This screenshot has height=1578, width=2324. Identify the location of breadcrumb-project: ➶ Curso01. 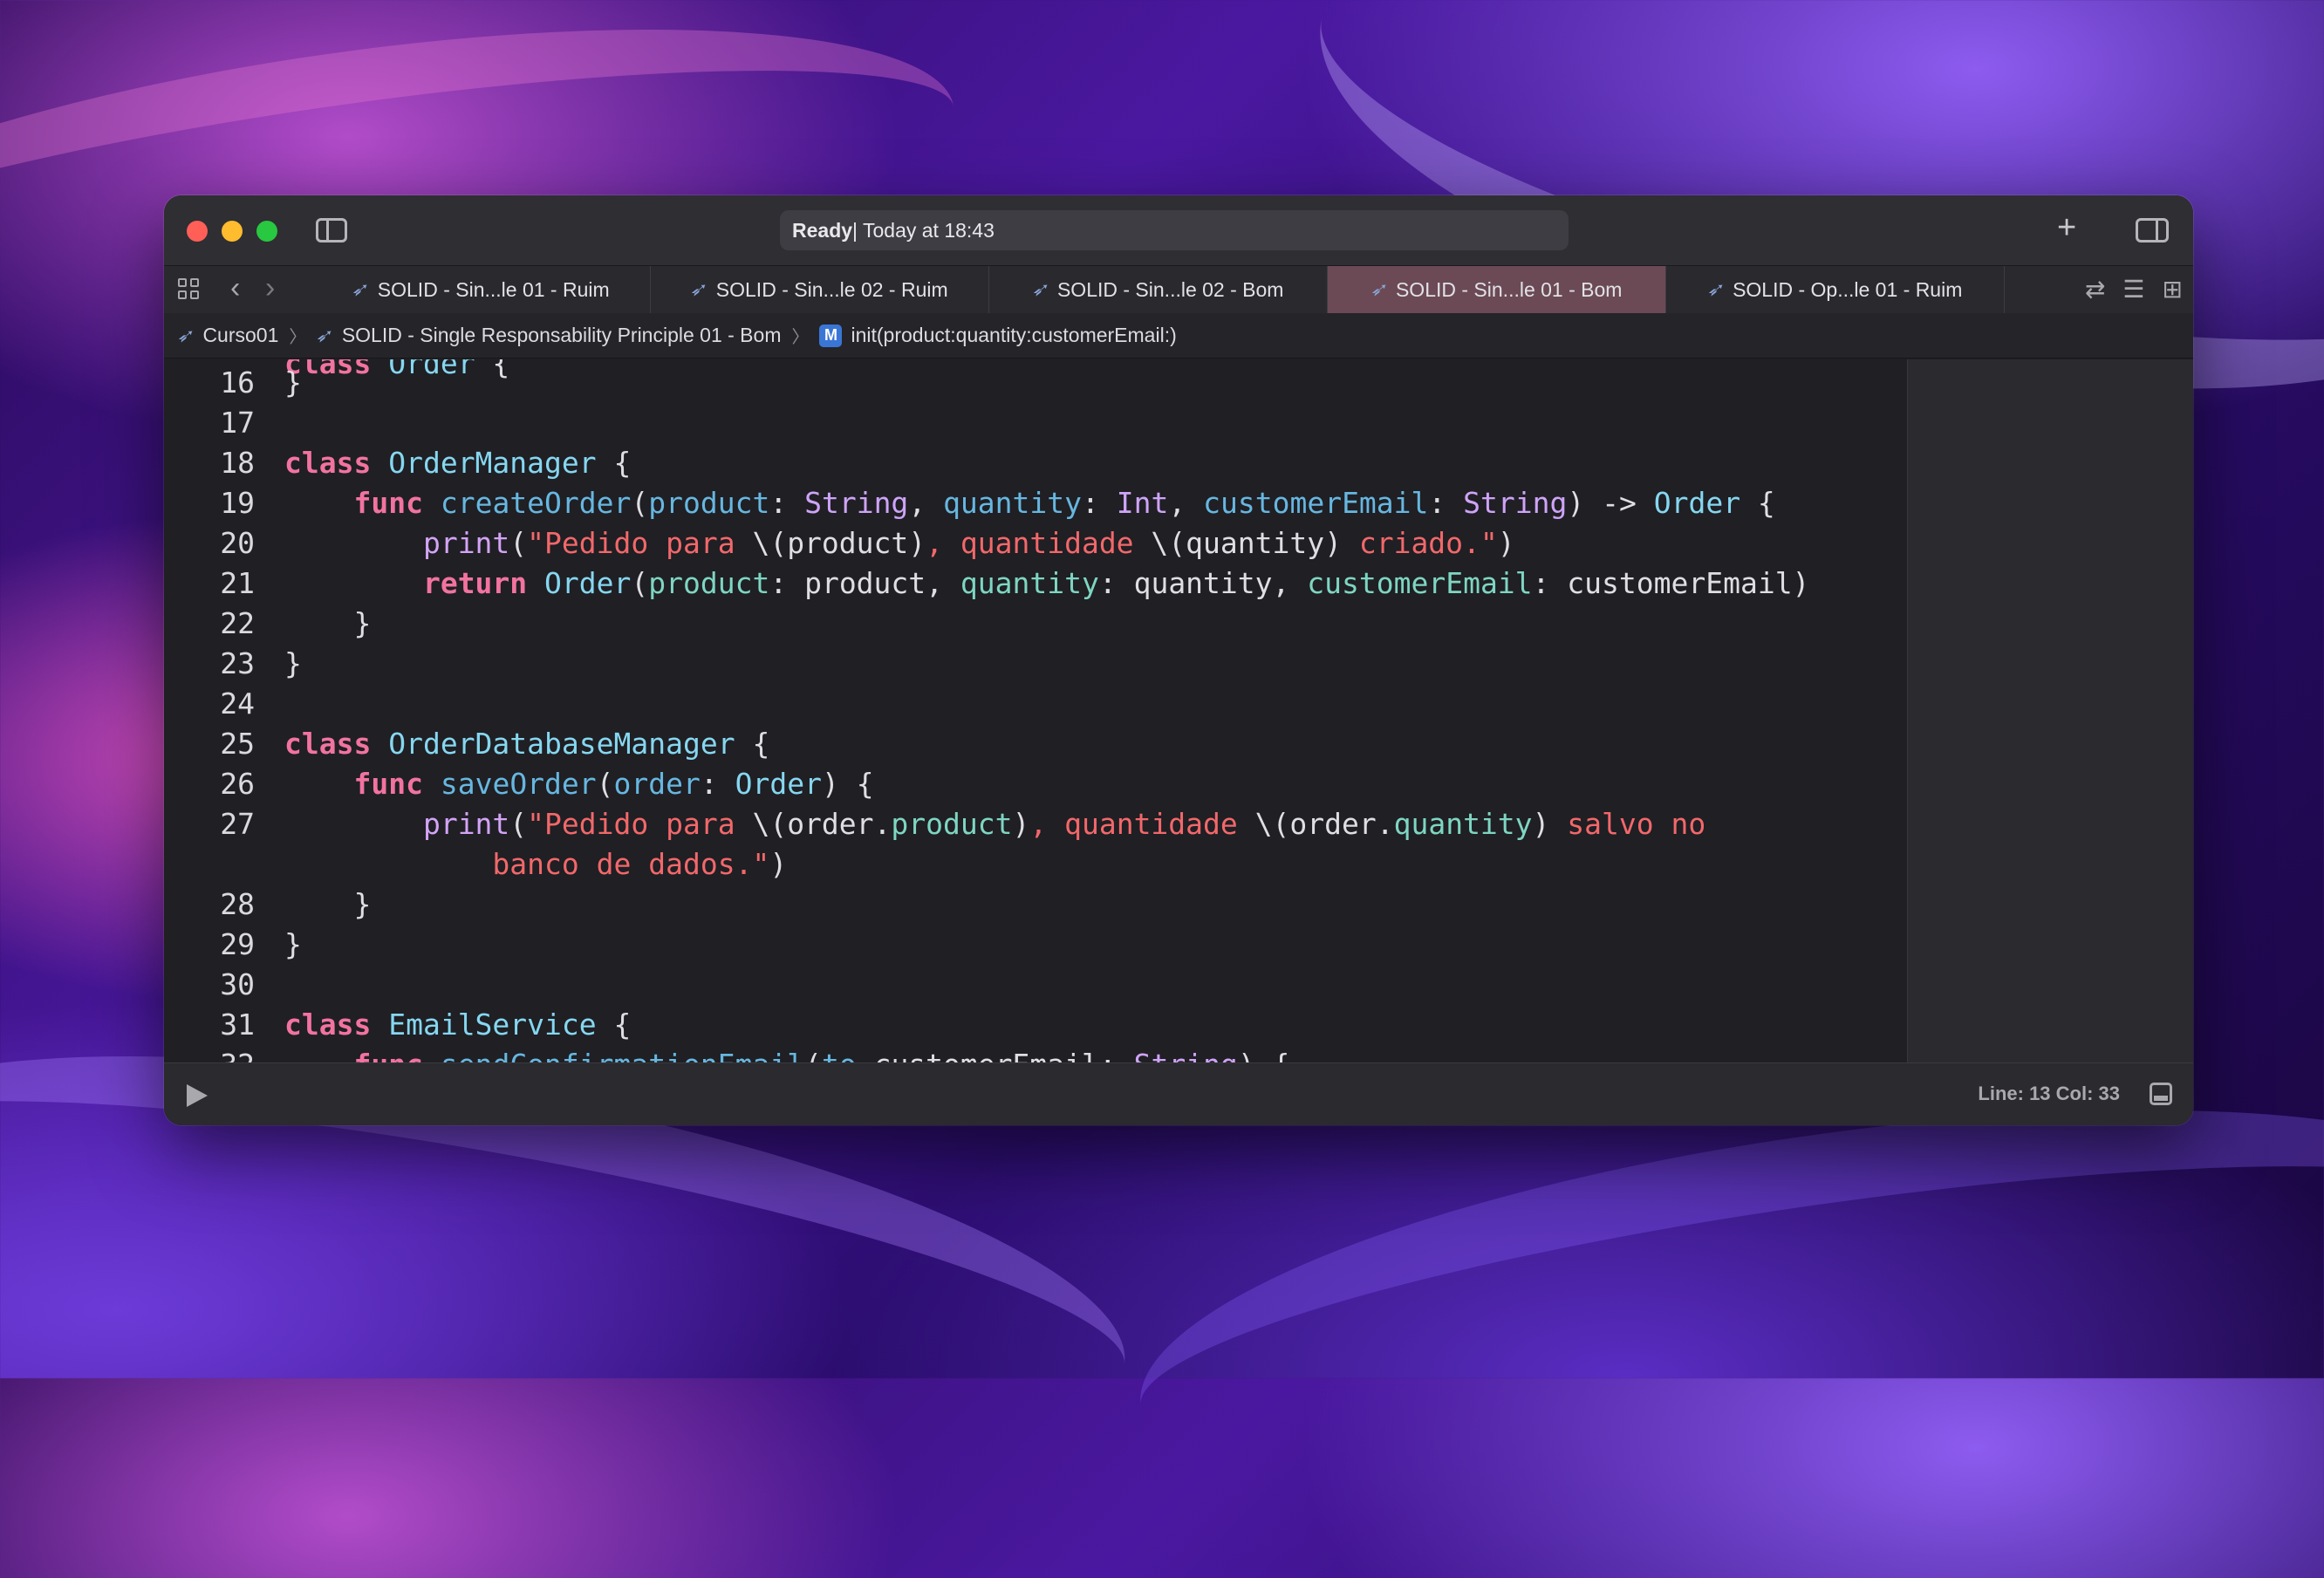
(227, 335).